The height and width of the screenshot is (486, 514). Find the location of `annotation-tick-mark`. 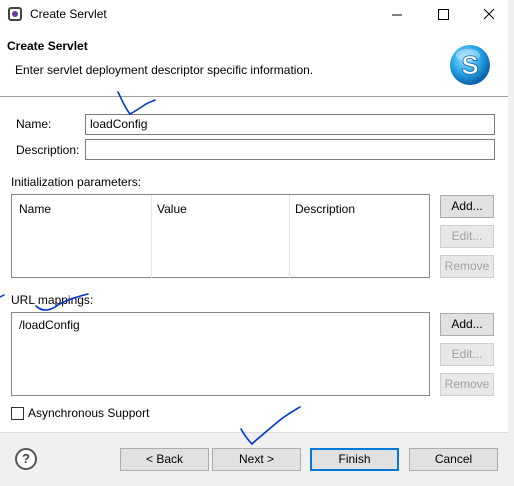

annotation-tick-mark is located at coordinates (2, 296).